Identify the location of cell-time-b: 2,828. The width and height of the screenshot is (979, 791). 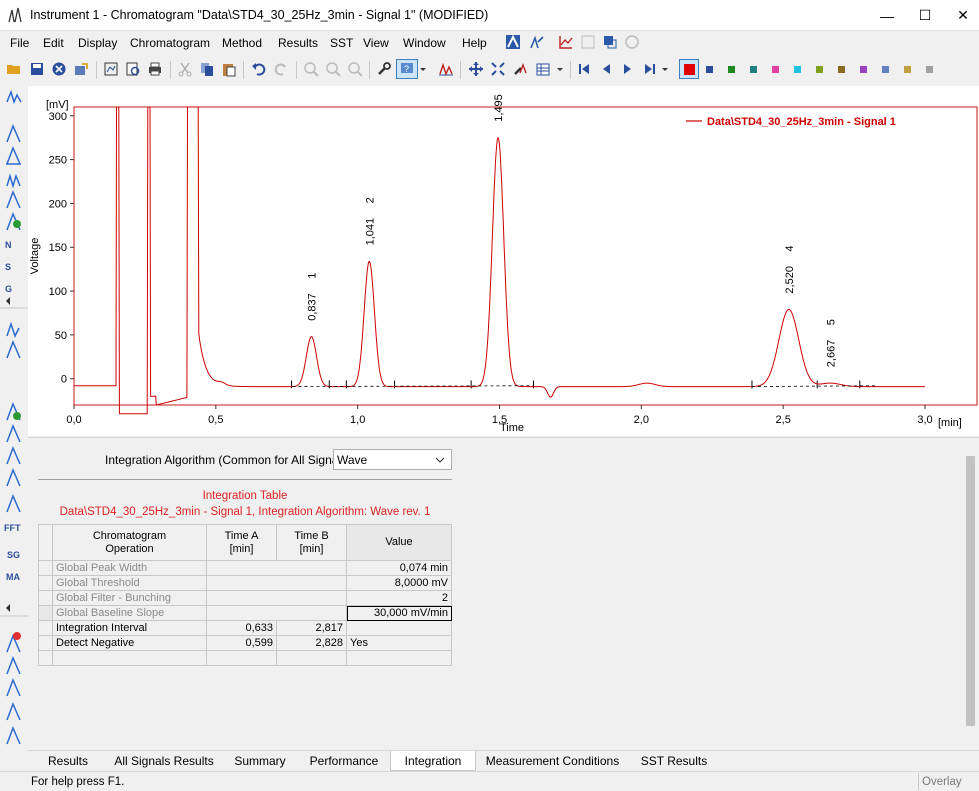
(311, 643).